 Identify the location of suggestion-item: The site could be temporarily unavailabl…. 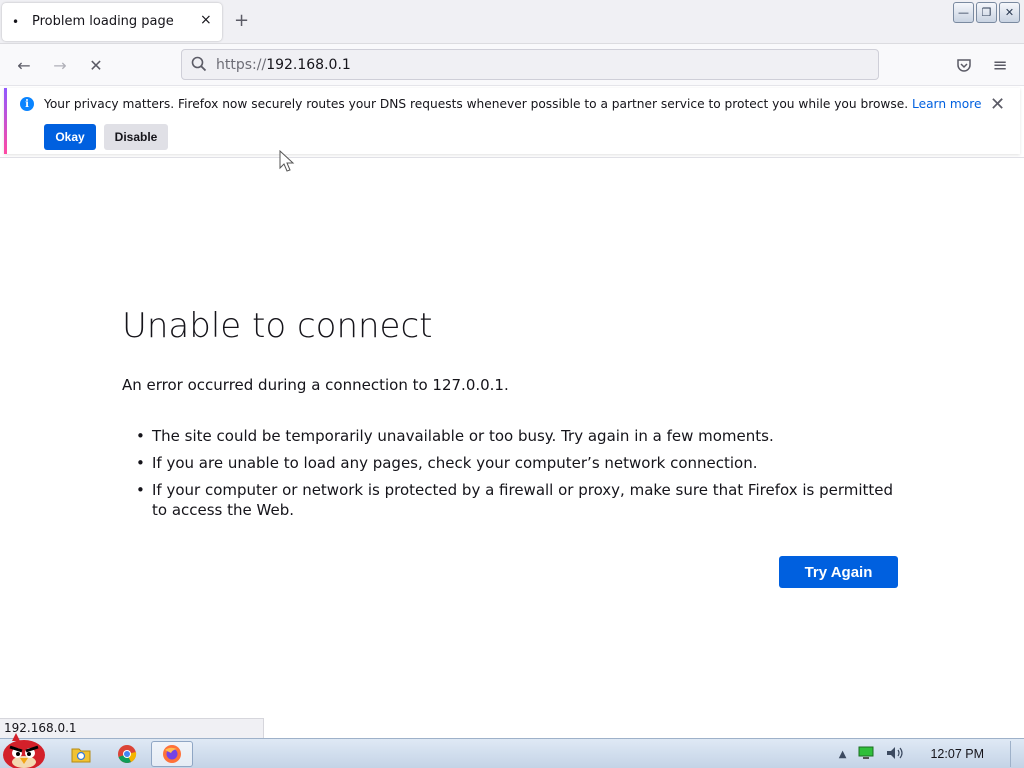
(516, 436).